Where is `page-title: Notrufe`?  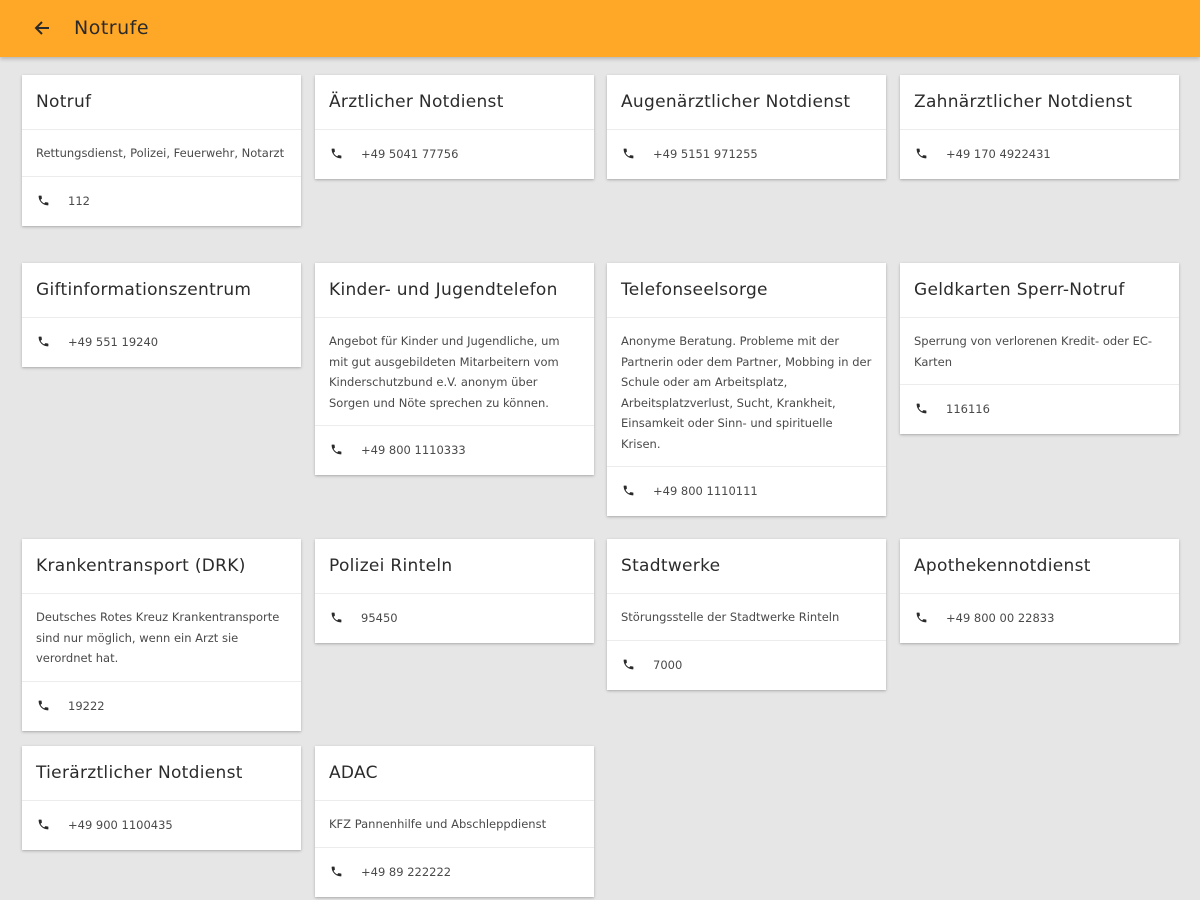 page-title: Notrufe is located at coordinates (112, 28).